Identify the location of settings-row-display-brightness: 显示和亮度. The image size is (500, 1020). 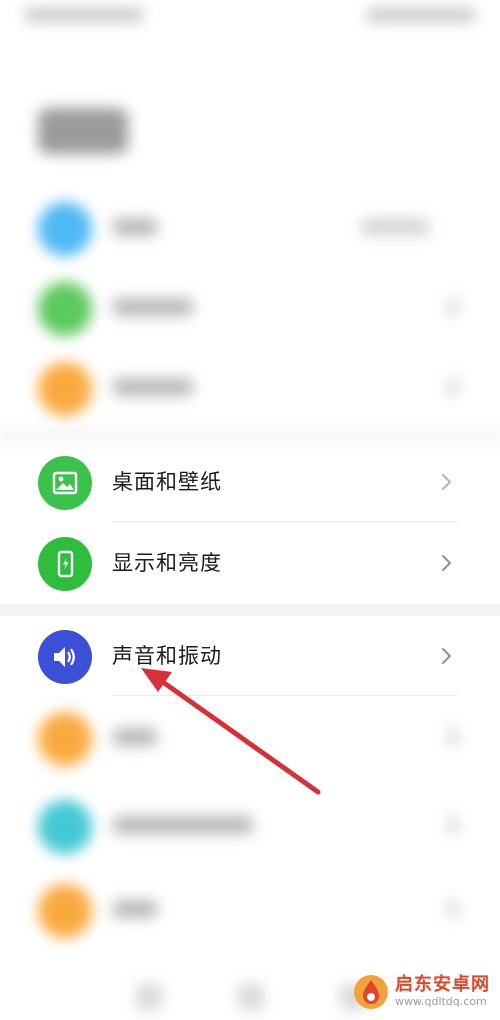
(250, 563).